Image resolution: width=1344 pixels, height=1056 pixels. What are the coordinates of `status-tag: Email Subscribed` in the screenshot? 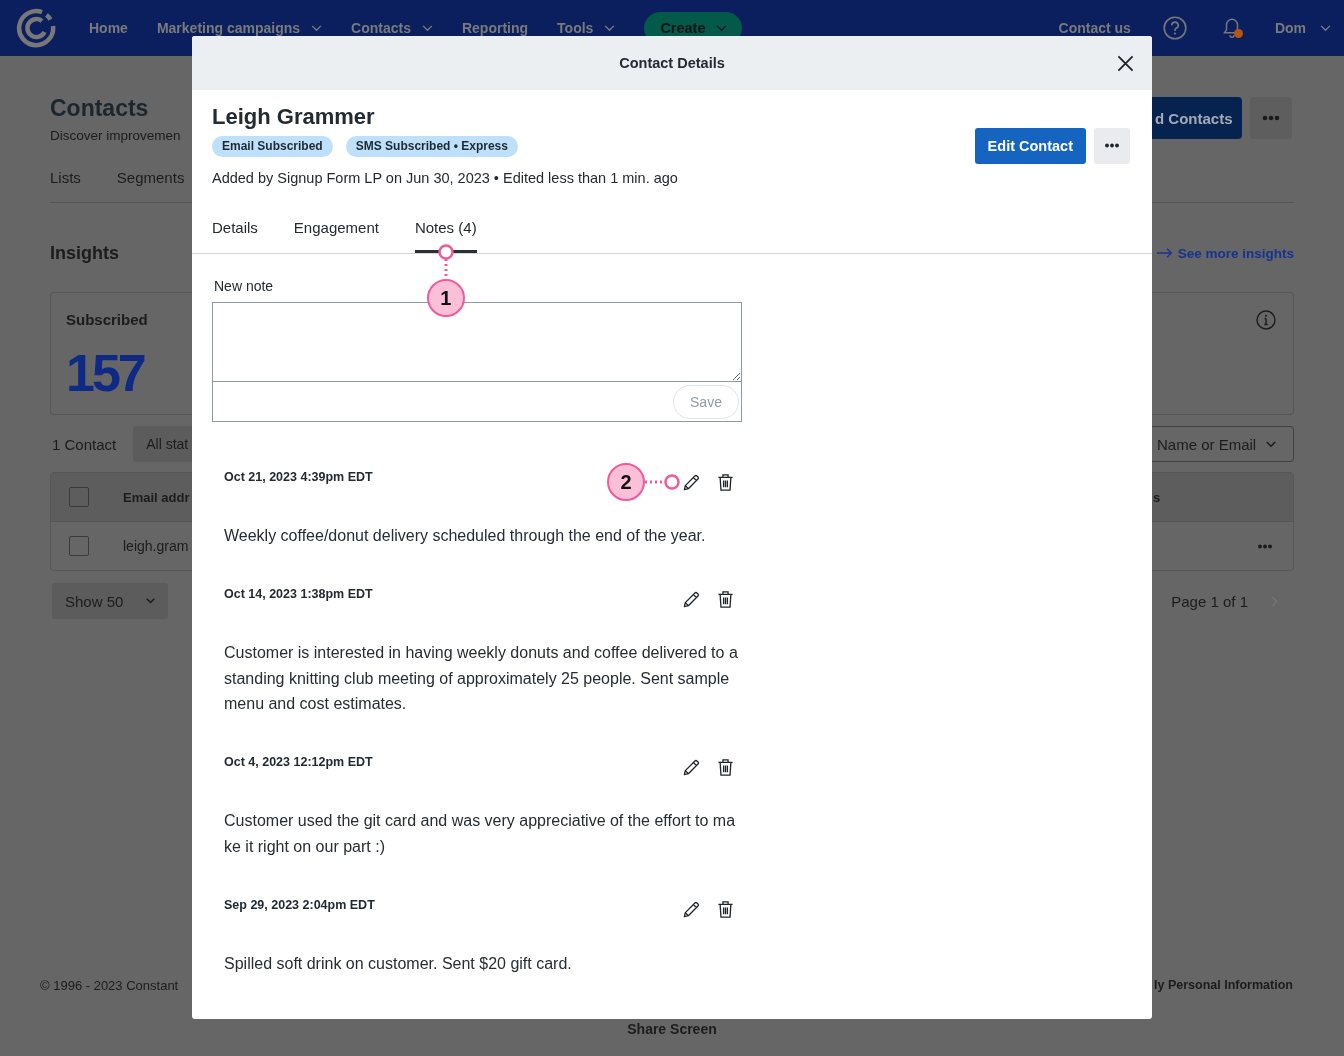 It's located at (272, 146).